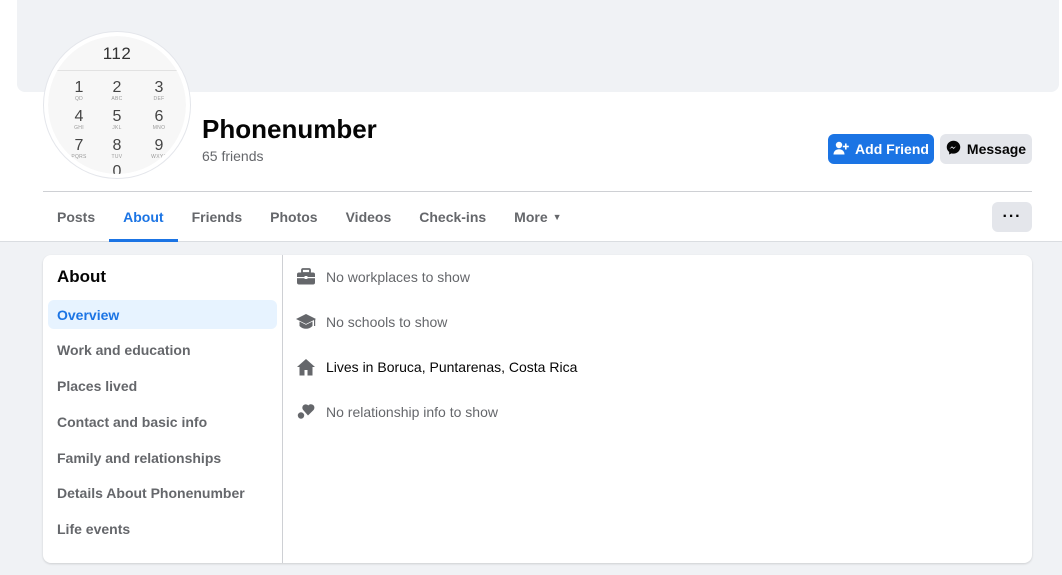 Image resolution: width=1062 pixels, height=575 pixels. What do you see at coordinates (79, 149) in the screenshot?
I see `dialpad-key: 7 PQRS` at bounding box center [79, 149].